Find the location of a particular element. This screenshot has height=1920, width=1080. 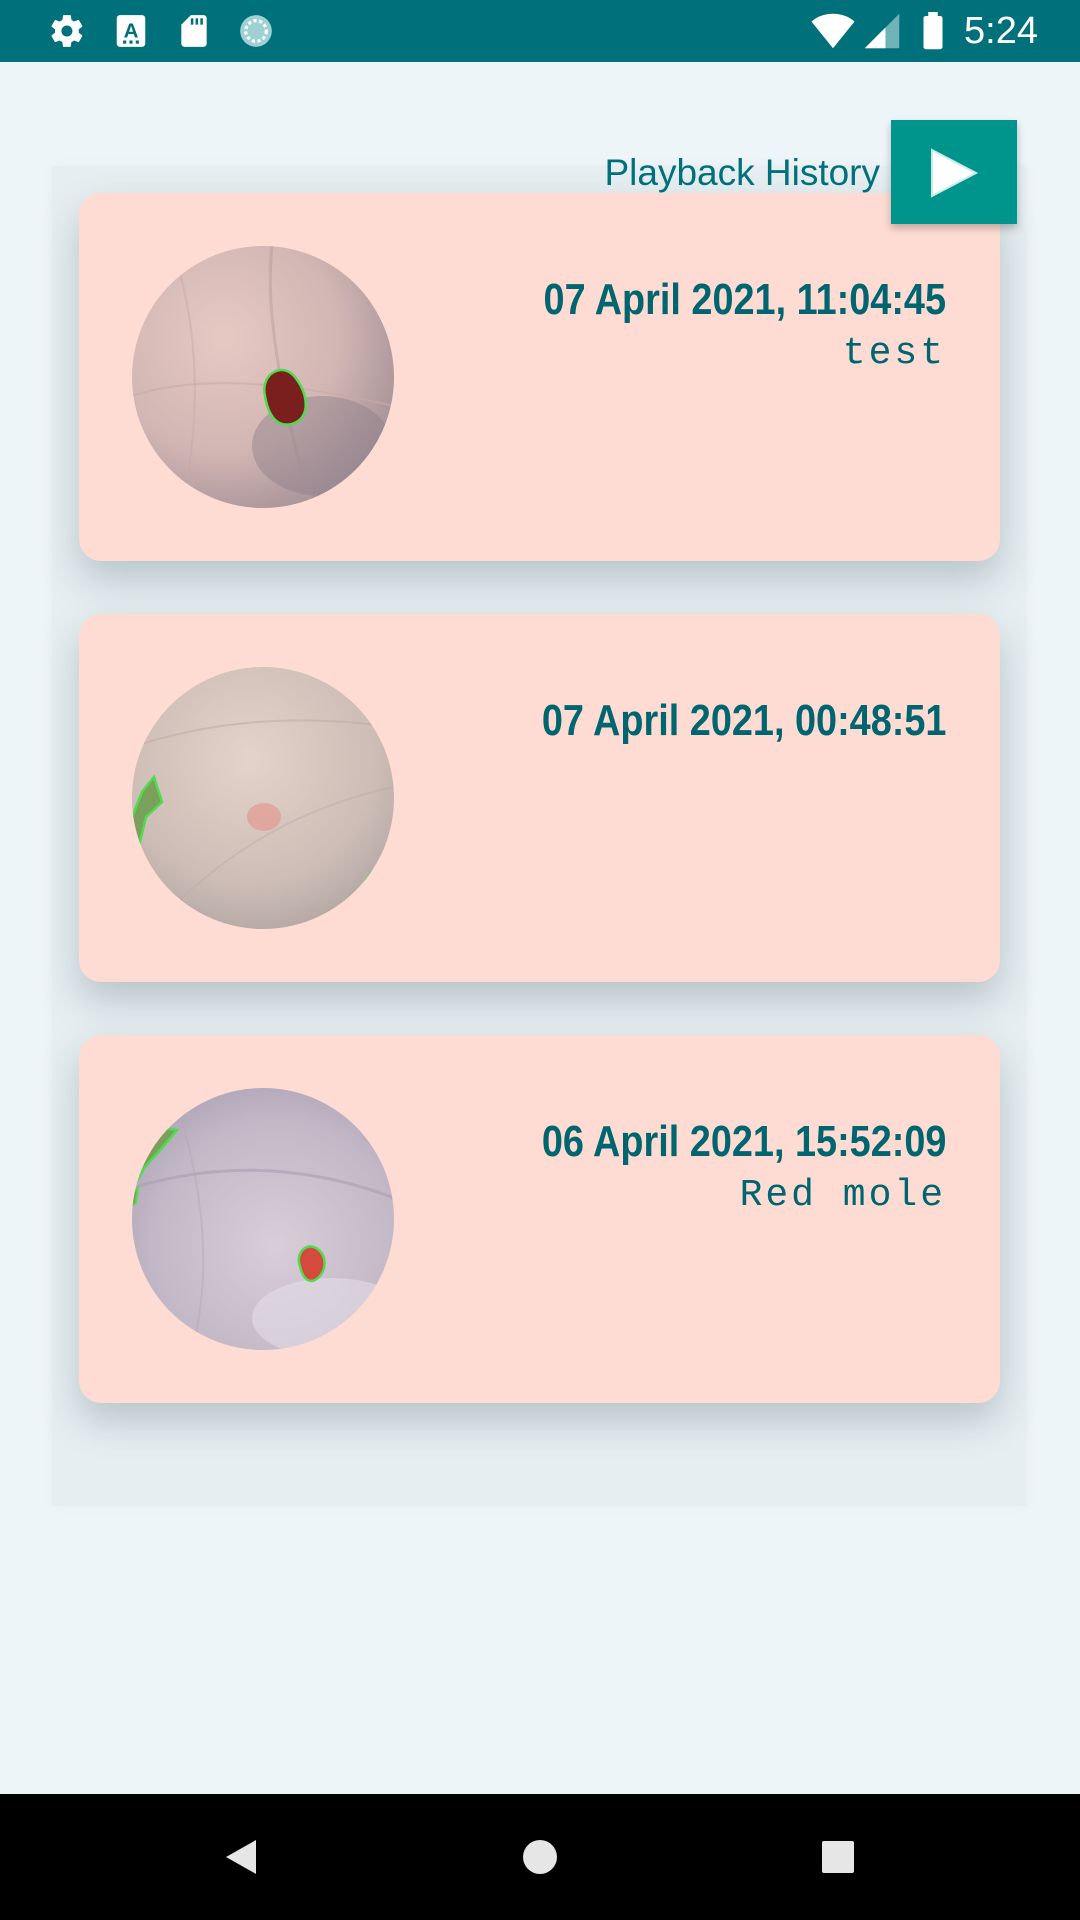

status-bar: A 5:24 is located at coordinates (540, 31).